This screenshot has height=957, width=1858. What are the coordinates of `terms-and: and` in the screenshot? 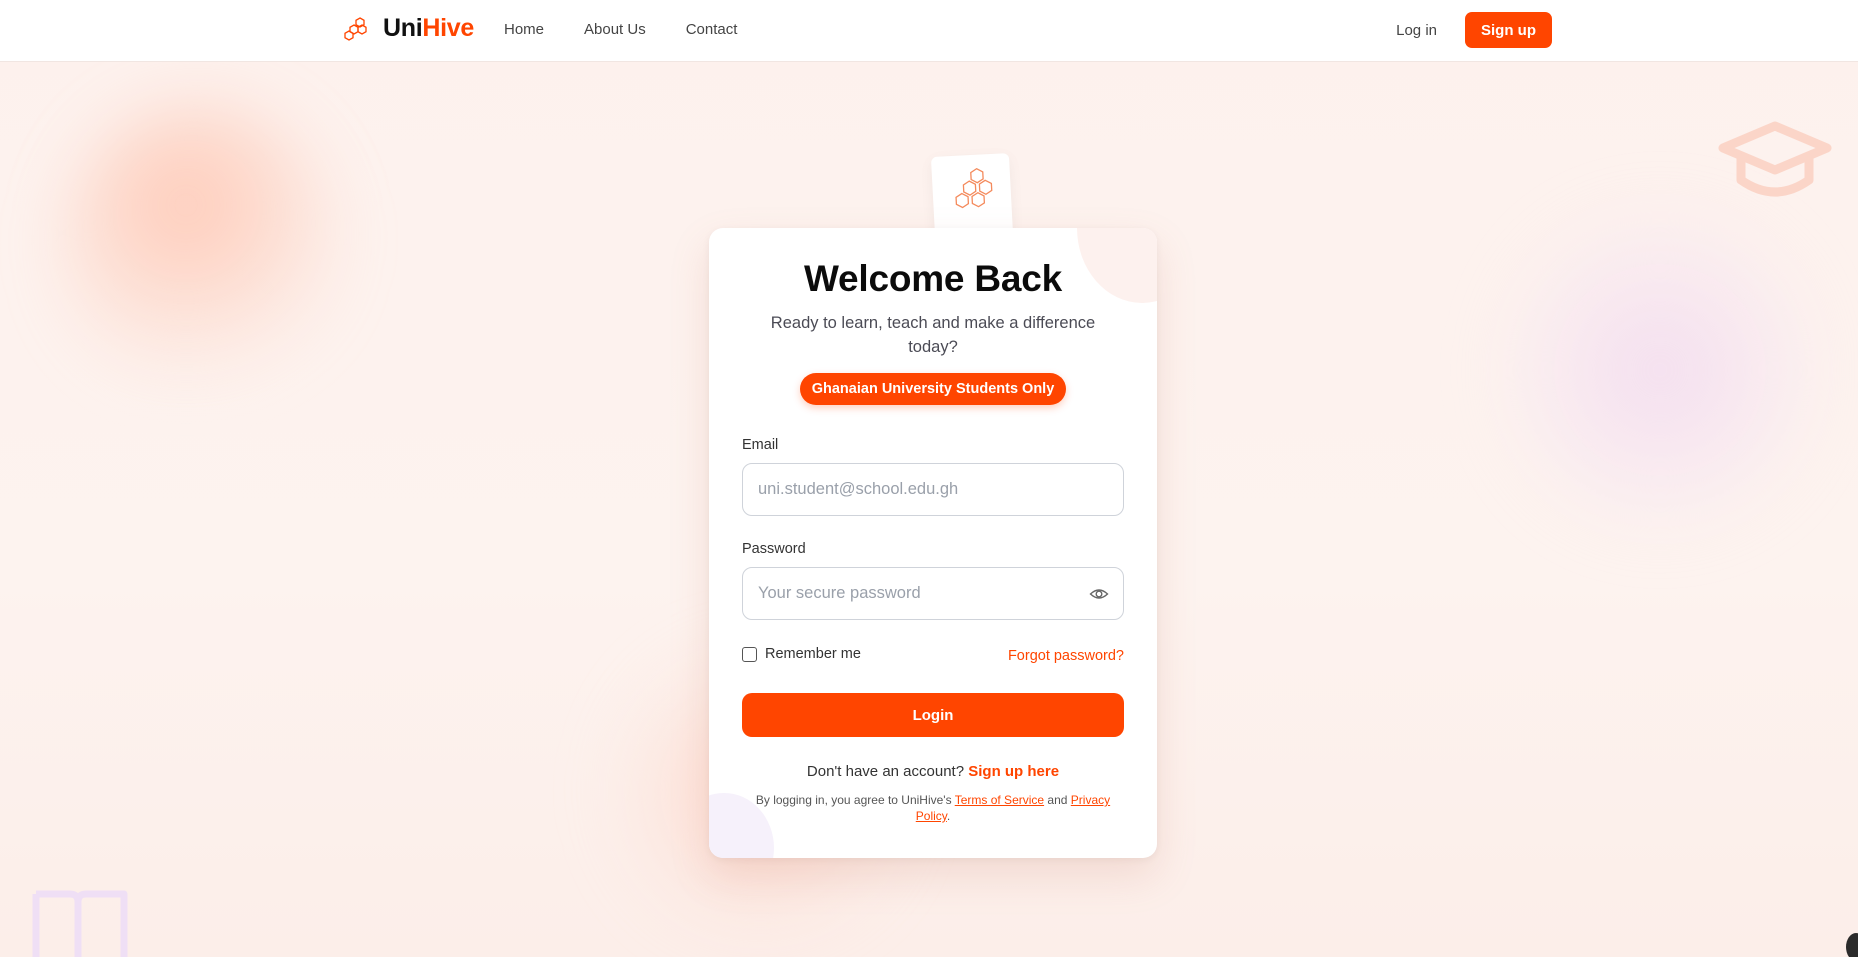 It's located at (1057, 800).